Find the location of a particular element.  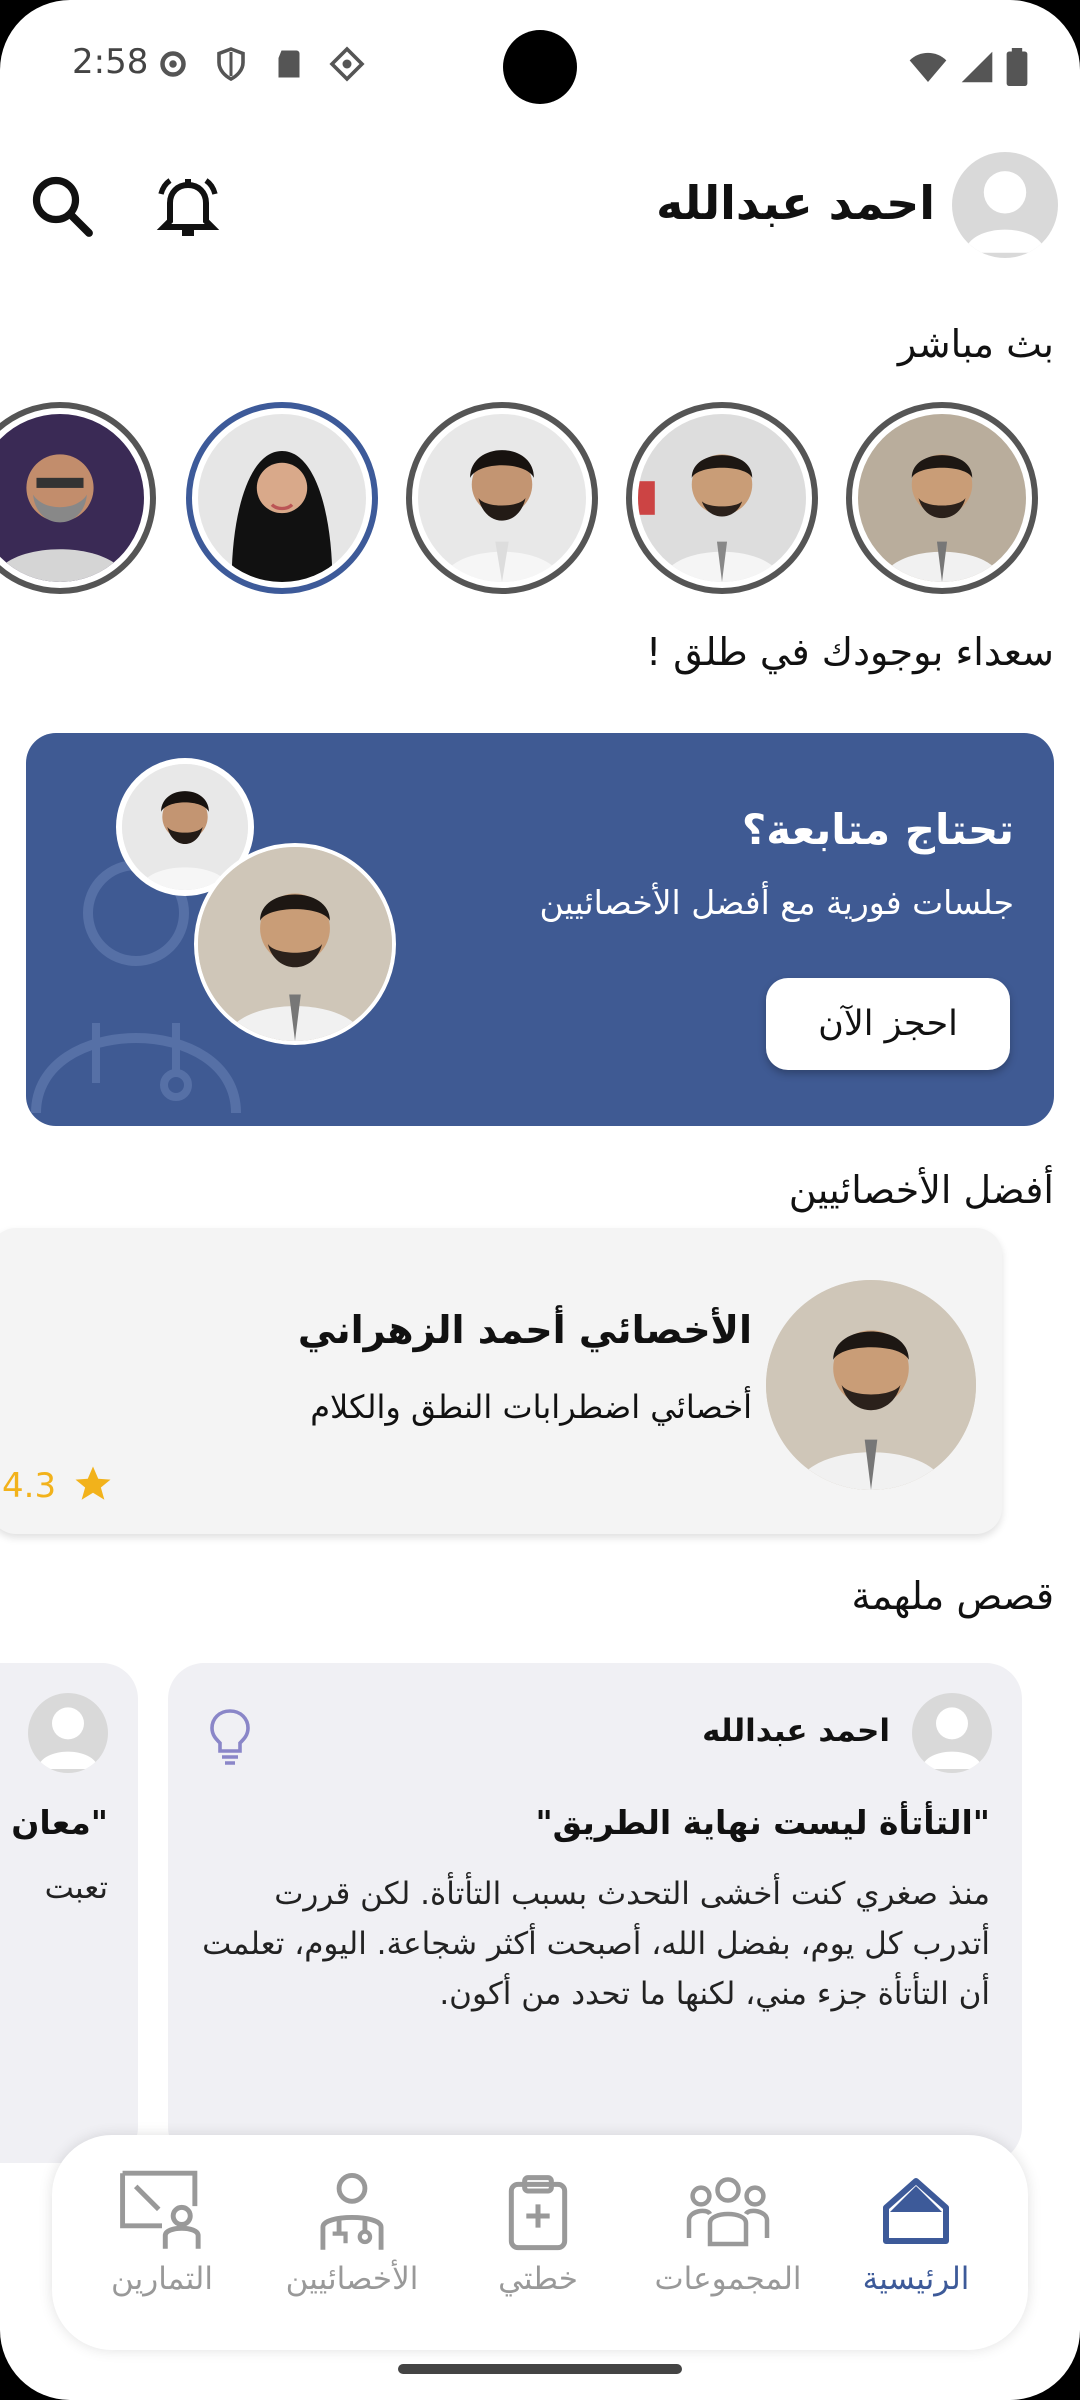

camera-cutout is located at coordinates (540, 67).